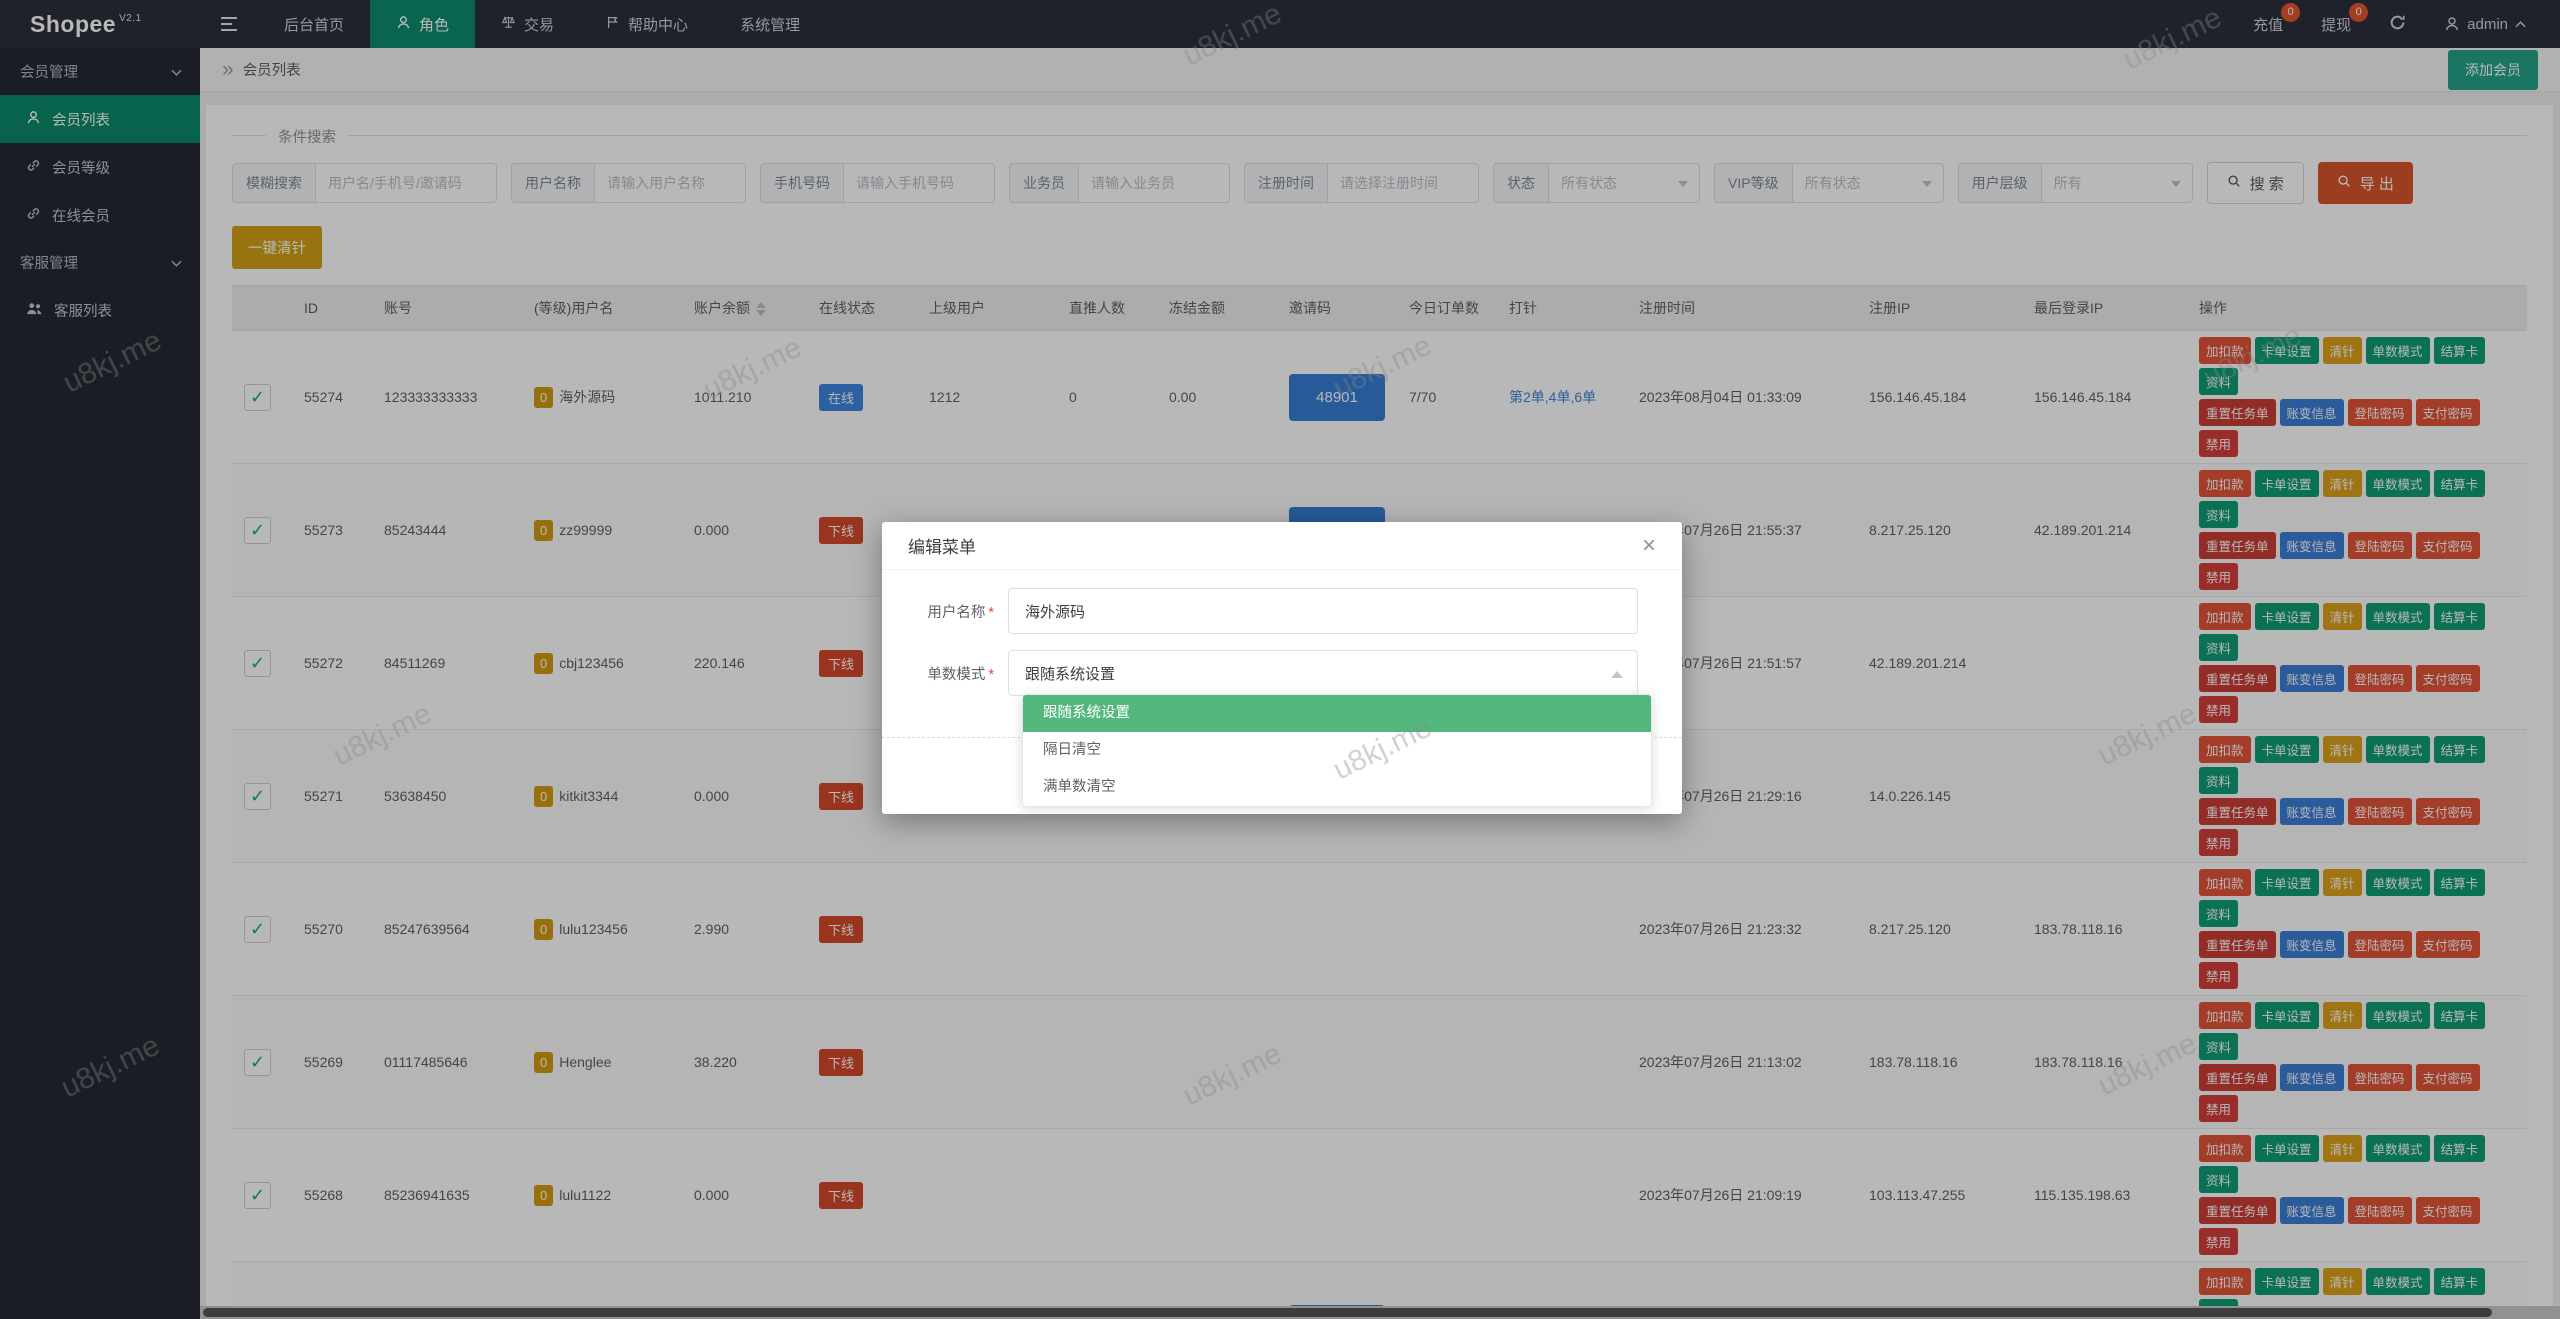  I want to click on order-mode-select: 跟随系统设置, so click(1323, 673).